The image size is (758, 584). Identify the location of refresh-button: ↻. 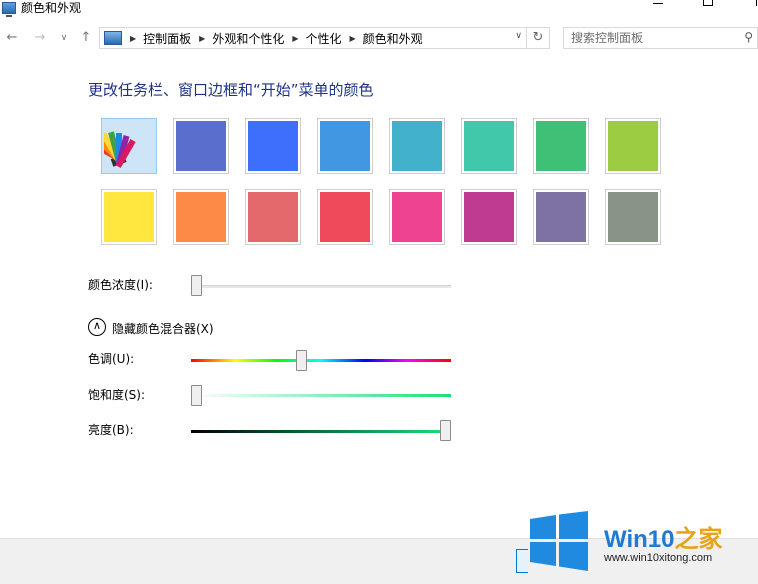
(538, 38).